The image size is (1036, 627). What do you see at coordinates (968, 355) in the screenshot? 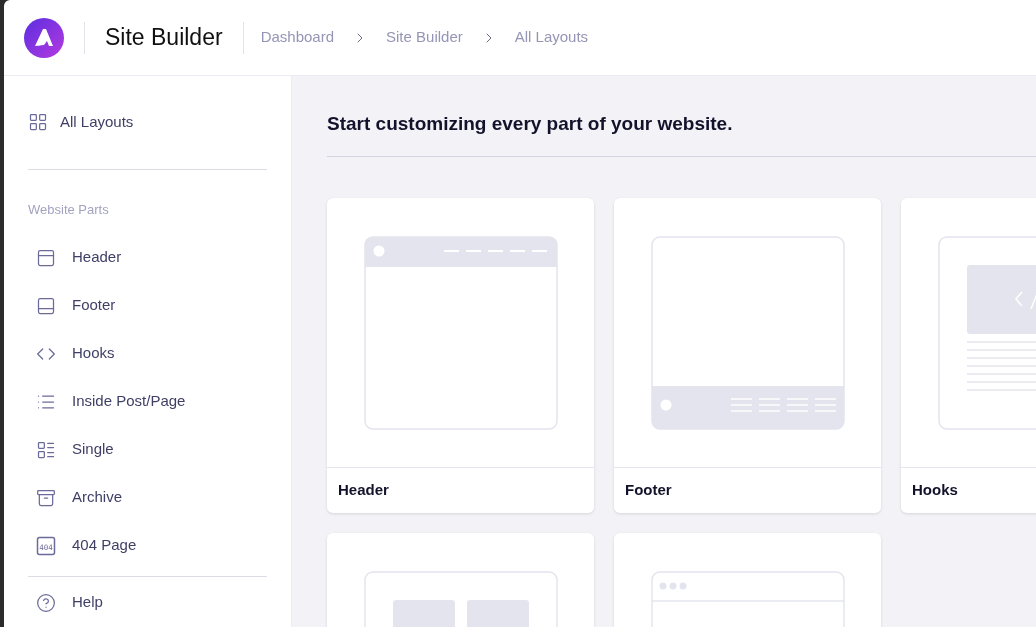
I see `layout-card: Hooks` at bounding box center [968, 355].